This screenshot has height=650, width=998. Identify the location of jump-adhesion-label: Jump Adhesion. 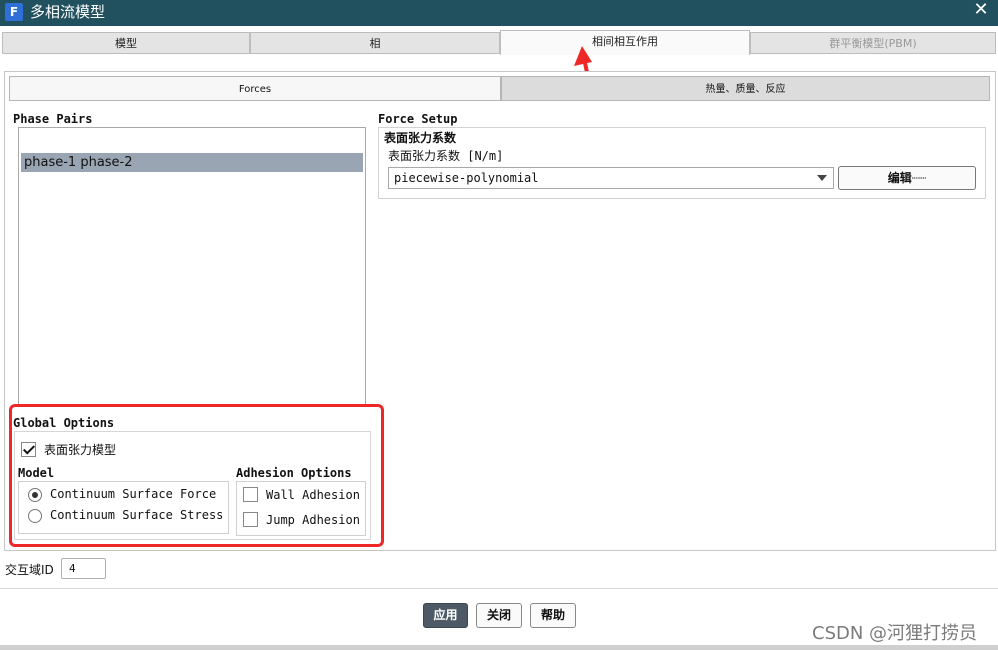
(313, 520).